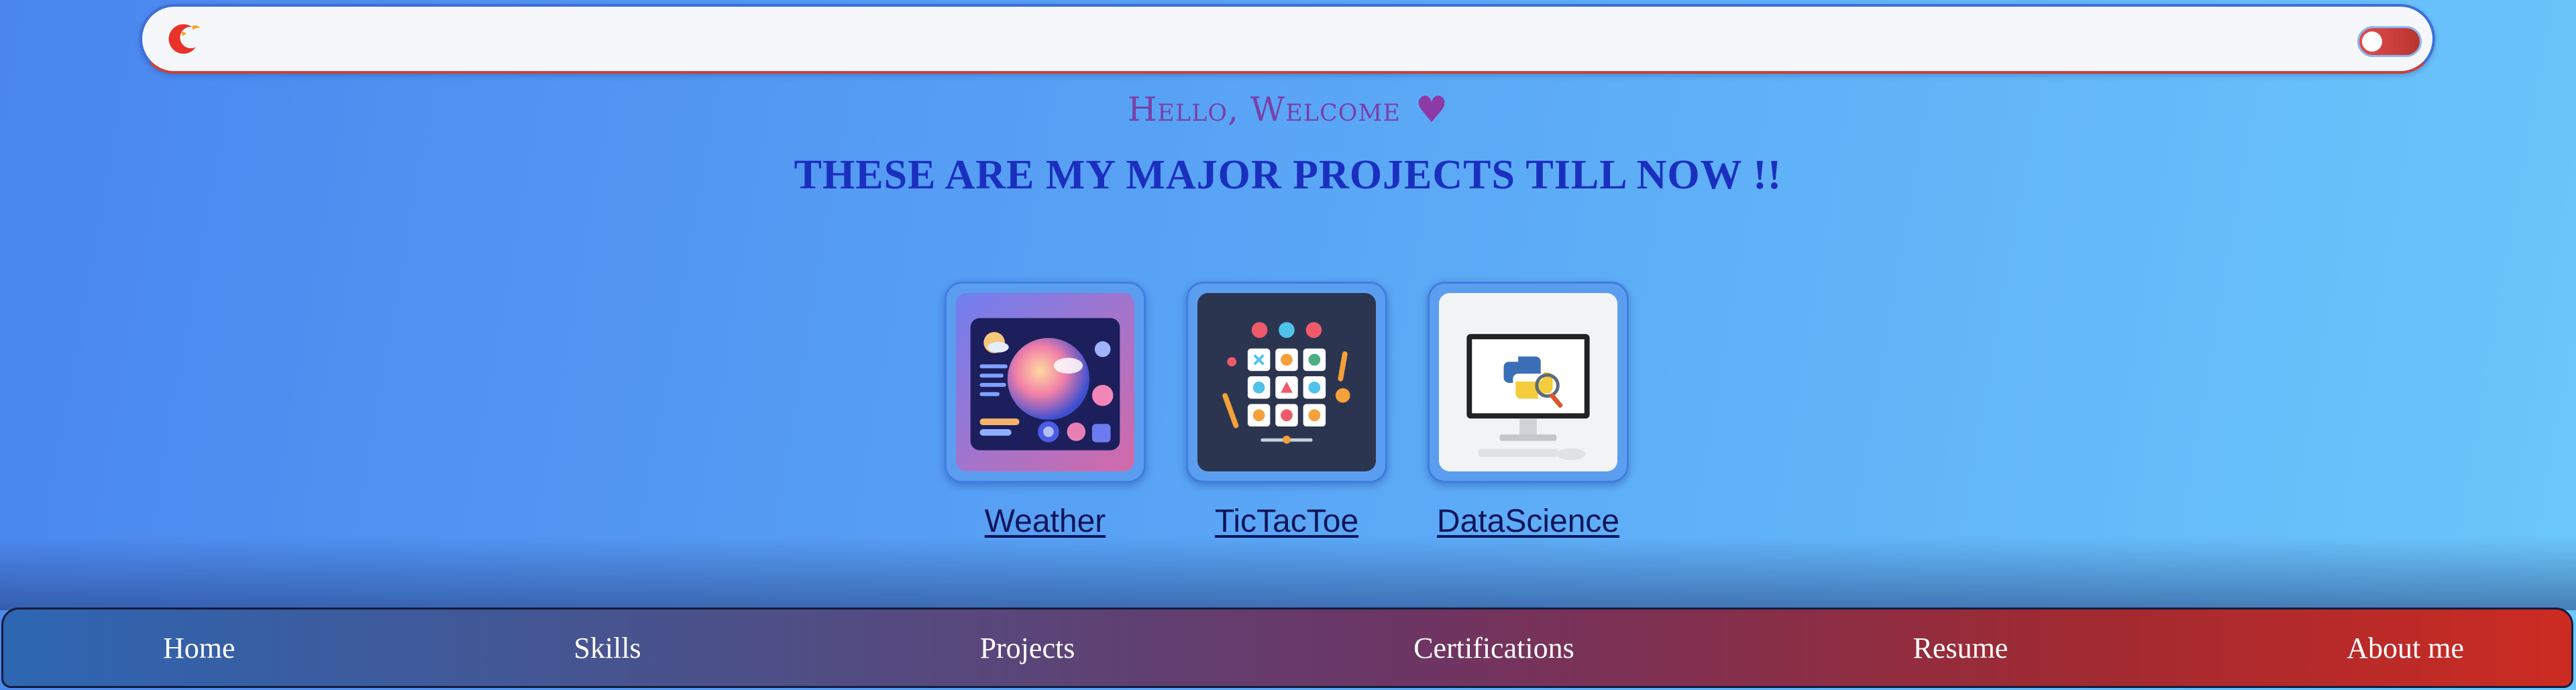 This screenshot has height=690, width=2576. I want to click on top-search-bar, so click(1287, 39).